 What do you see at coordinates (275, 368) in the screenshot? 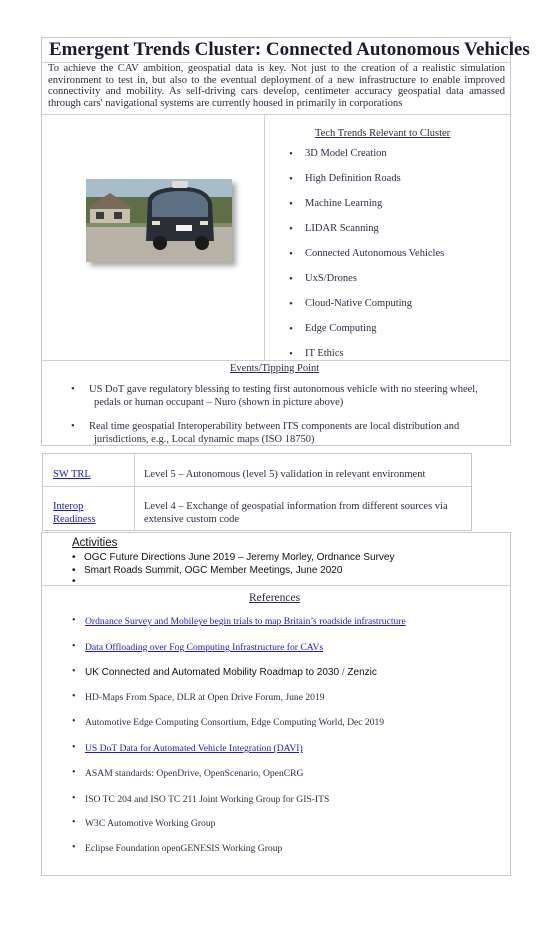
I see `events-heading: Events/Tipping Point` at bounding box center [275, 368].